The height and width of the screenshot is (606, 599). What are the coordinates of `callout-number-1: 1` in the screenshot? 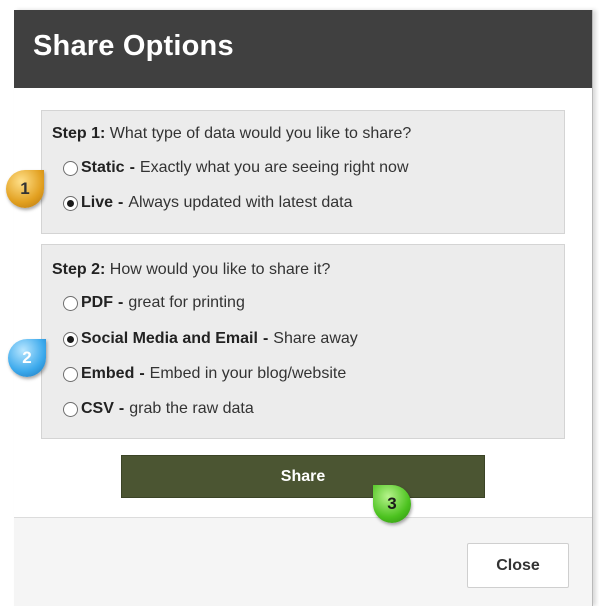 It's located at (25, 188).